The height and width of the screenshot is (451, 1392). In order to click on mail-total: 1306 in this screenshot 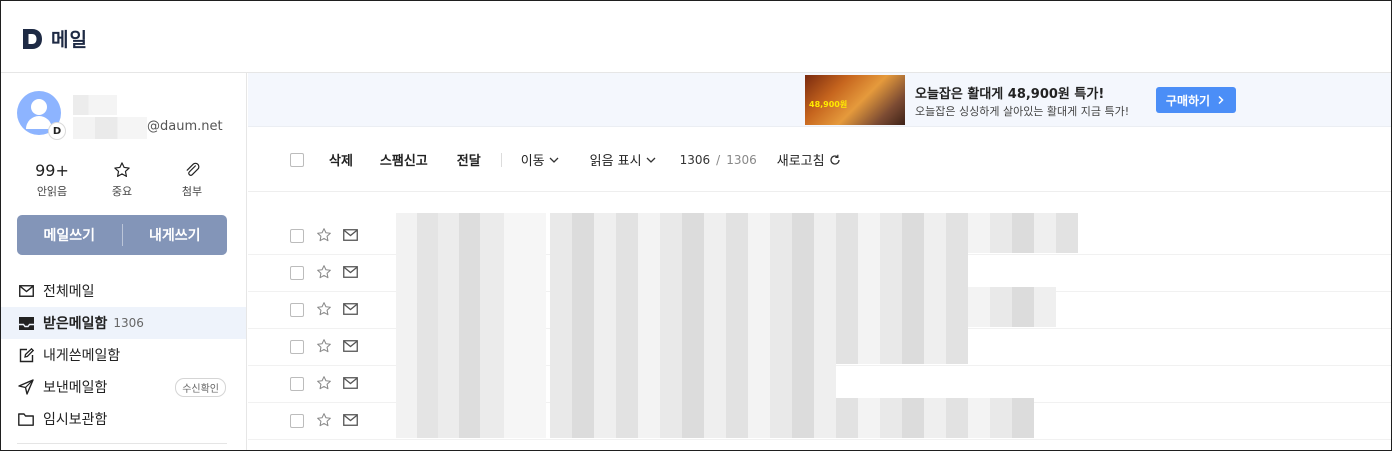, I will do `click(741, 159)`.